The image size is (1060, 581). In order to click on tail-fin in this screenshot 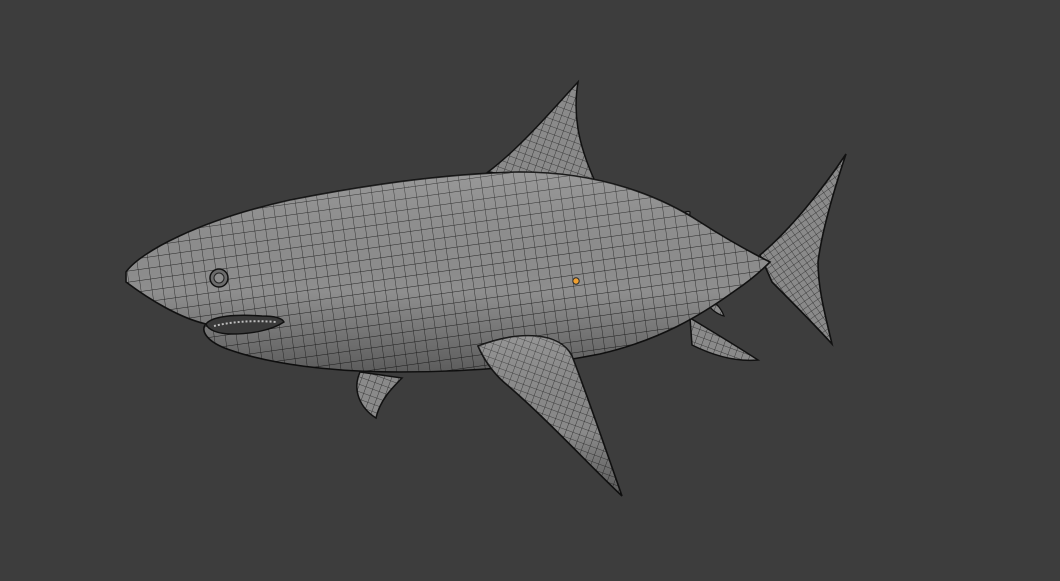, I will do `click(803, 250)`.